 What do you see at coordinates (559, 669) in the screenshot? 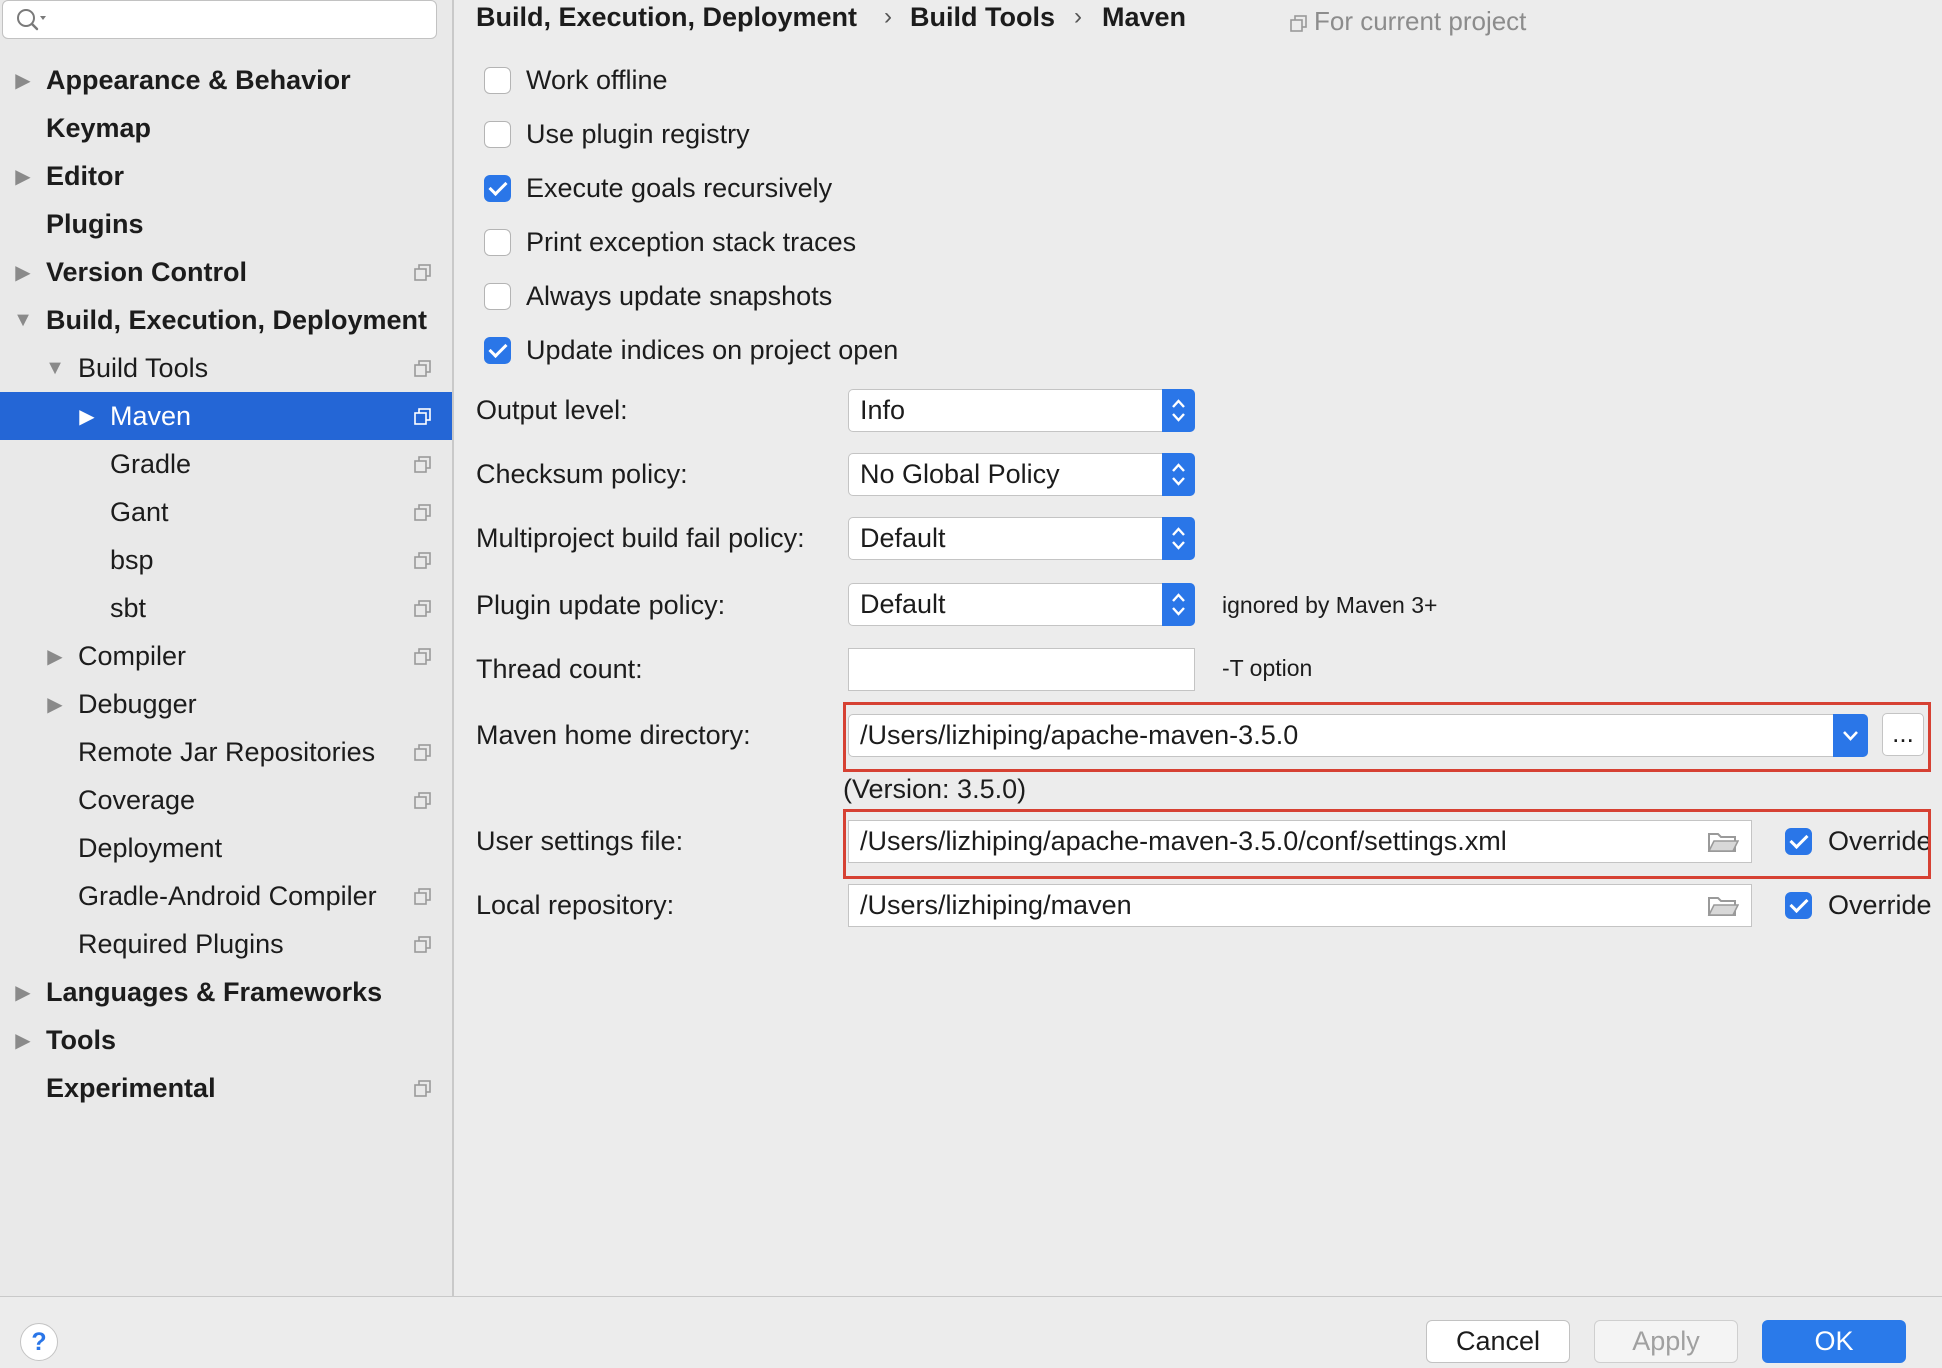
I see `thread-count-label: Thread count:` at bounding box center [559, 669].